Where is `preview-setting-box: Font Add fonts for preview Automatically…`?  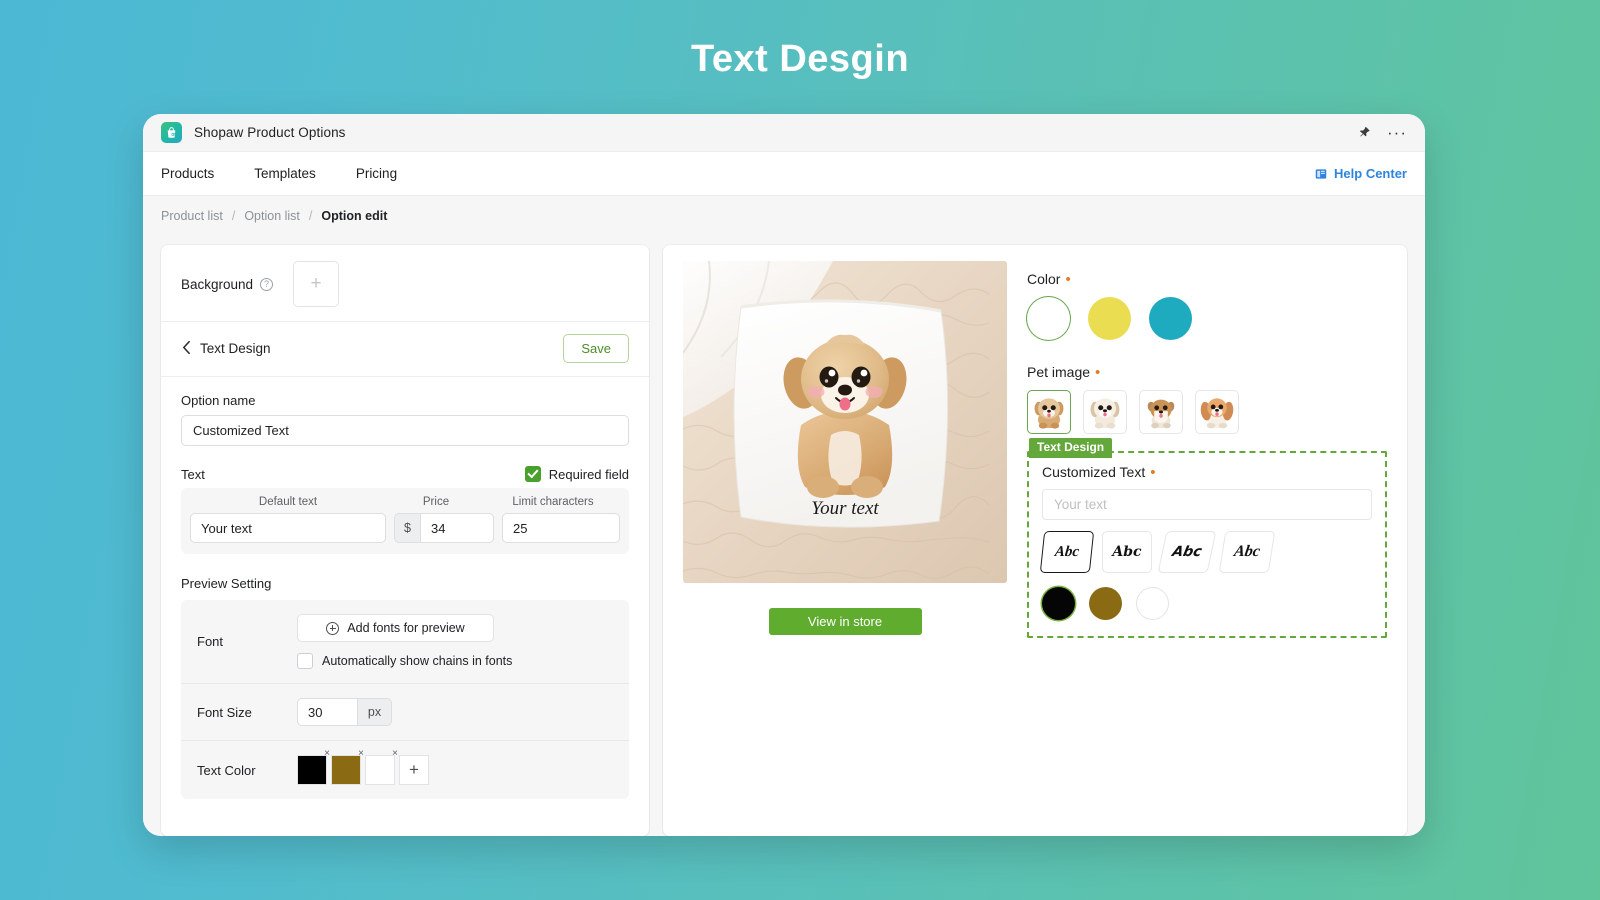 preview-setting-box: Font Add fonts for preview Automatically… is located at coordinates (405, 699).